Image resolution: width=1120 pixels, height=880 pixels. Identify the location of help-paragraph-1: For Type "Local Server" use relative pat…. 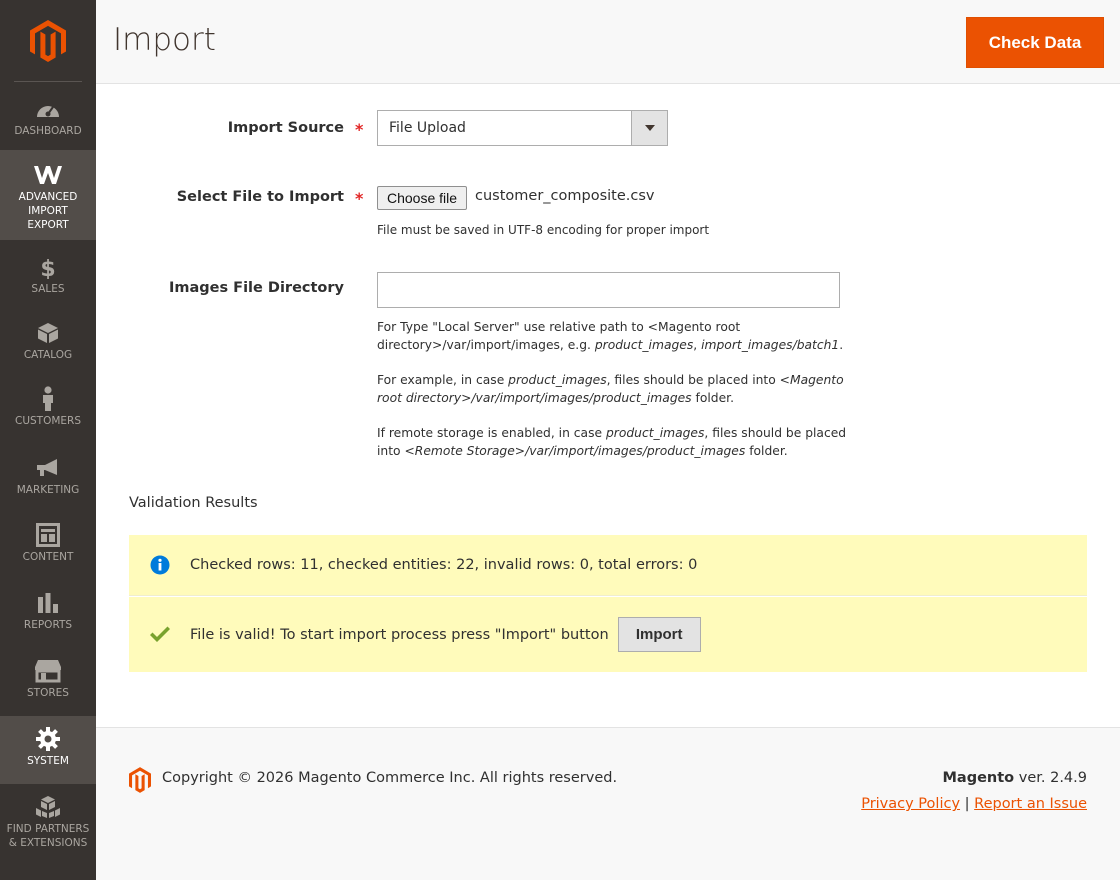
(610, 336).